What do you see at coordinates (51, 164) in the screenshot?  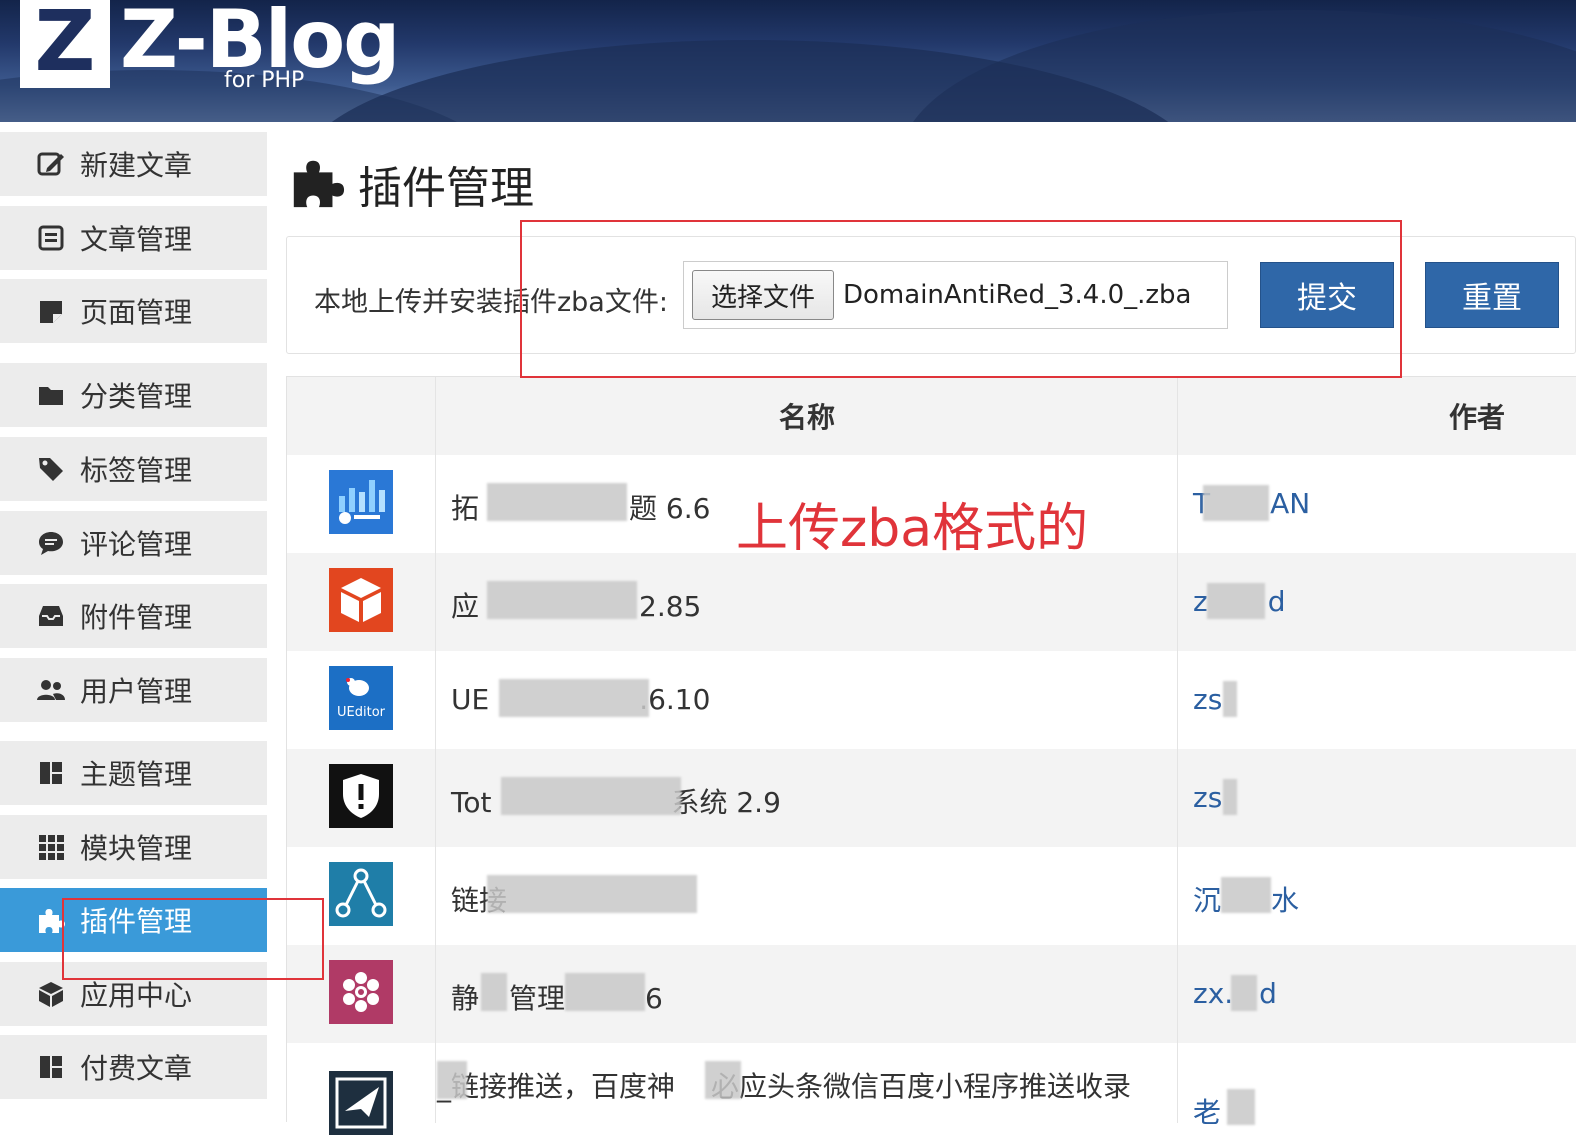 I see `edit-icon` at bounding box center [51, 164].